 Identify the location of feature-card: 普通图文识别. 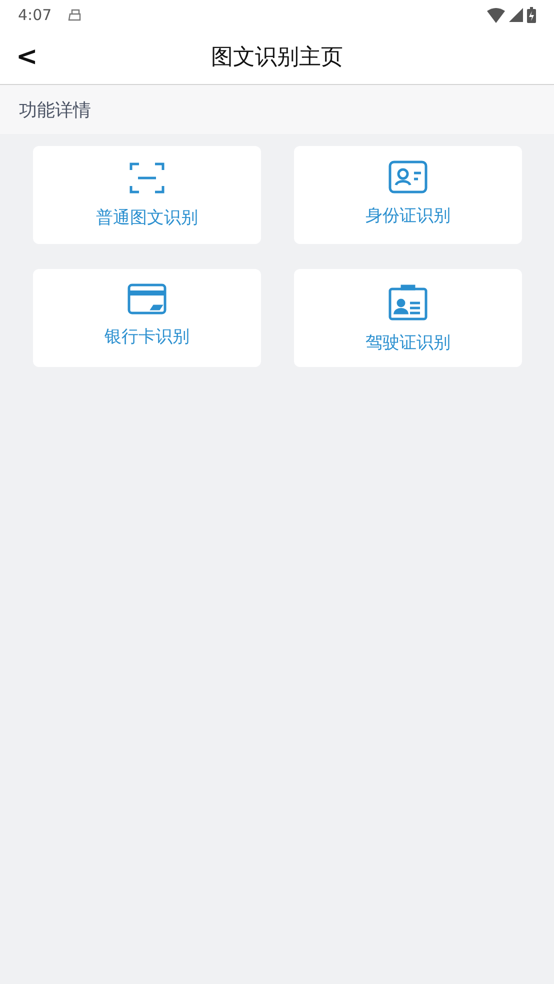
(147, 195).